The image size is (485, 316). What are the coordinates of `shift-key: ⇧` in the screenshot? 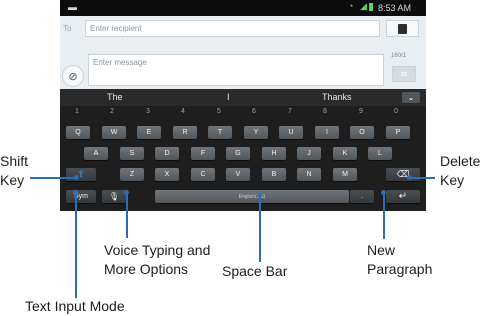 It's located at (81, 174).